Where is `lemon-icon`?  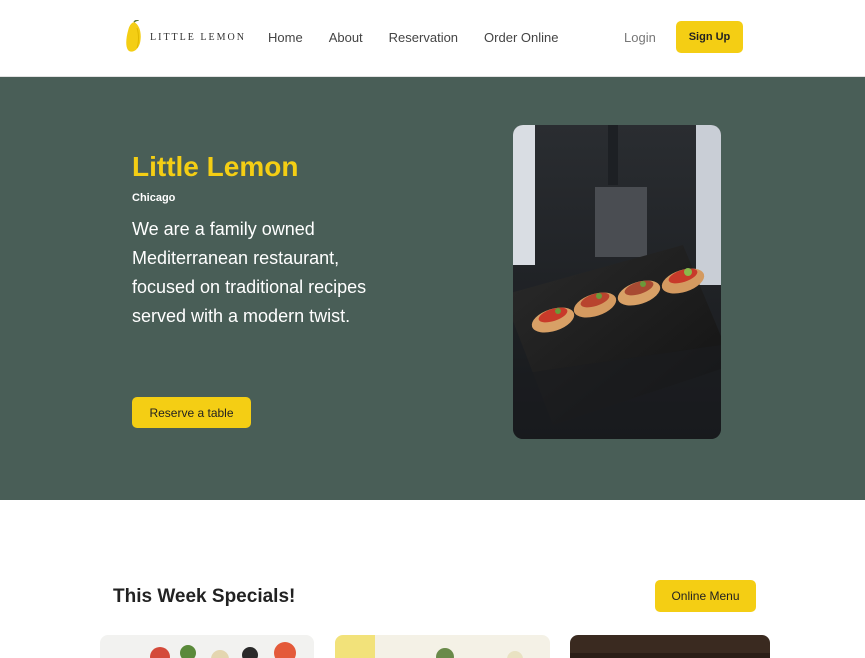
lemon-icon is located at coordinates (133, 36).